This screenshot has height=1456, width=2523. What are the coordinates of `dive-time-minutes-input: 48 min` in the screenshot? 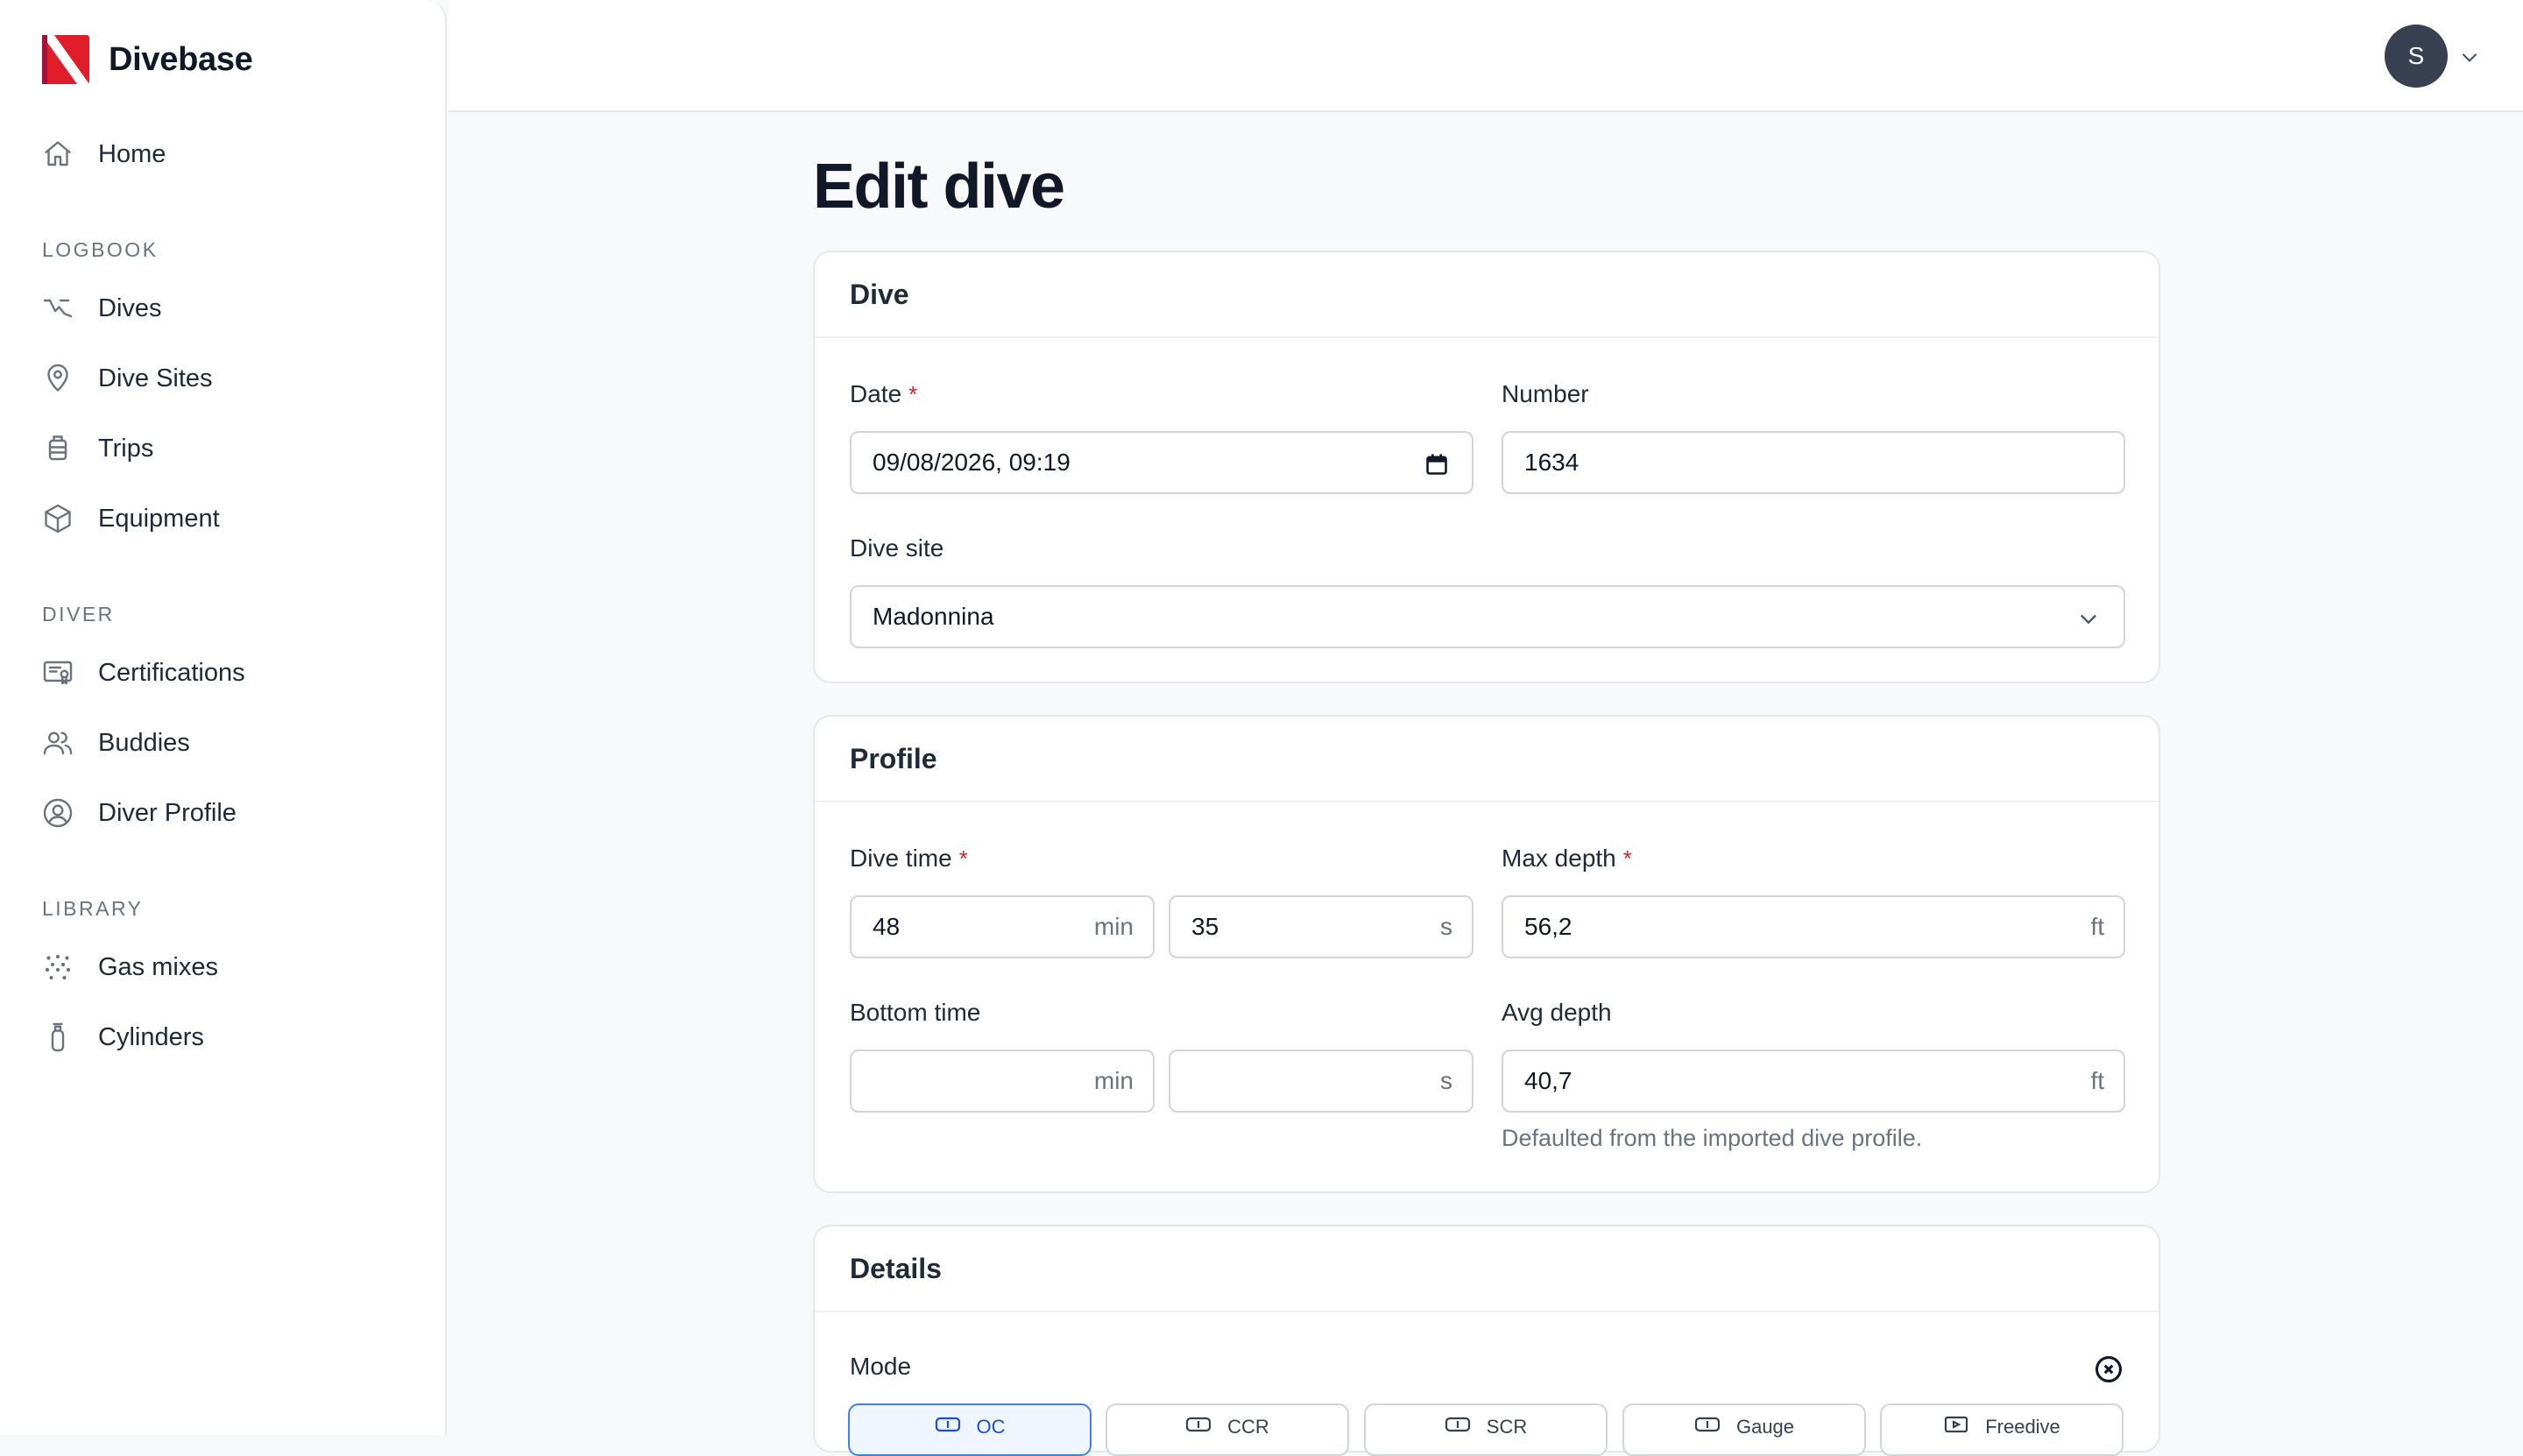 It's located at (1002, 926).